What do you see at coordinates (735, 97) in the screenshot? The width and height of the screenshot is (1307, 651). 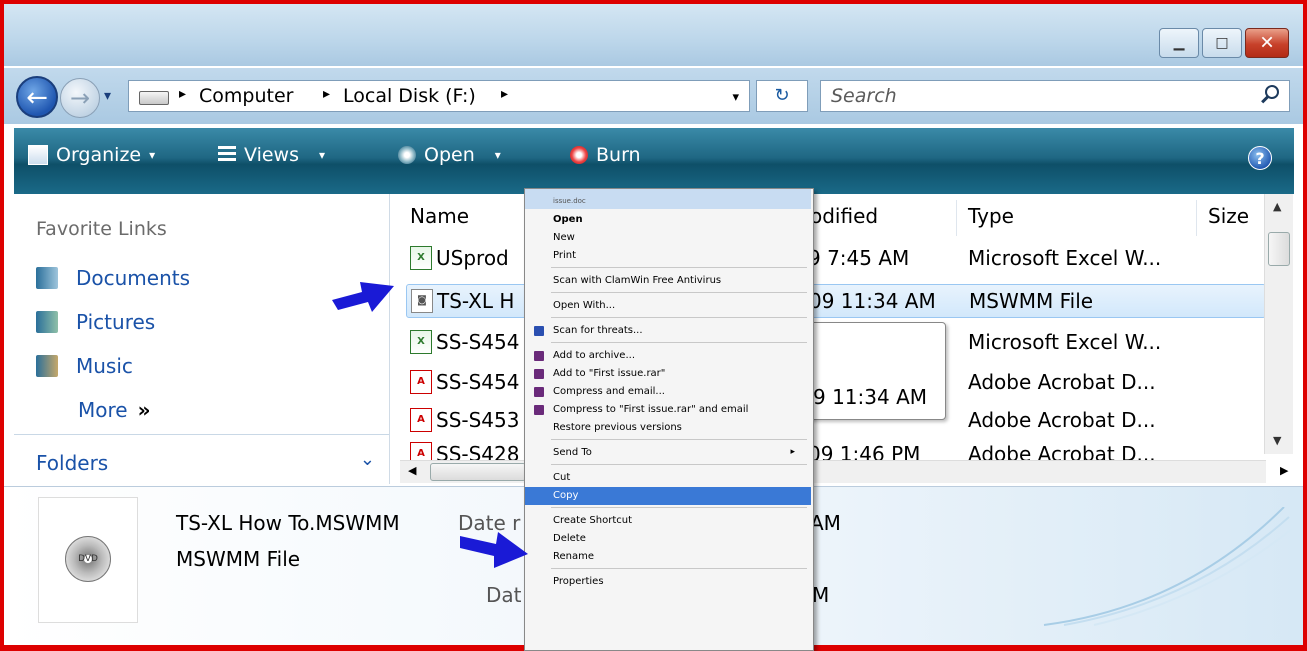 I see `address-dropdown-icon: ▾` at bounding box center [735, 97].